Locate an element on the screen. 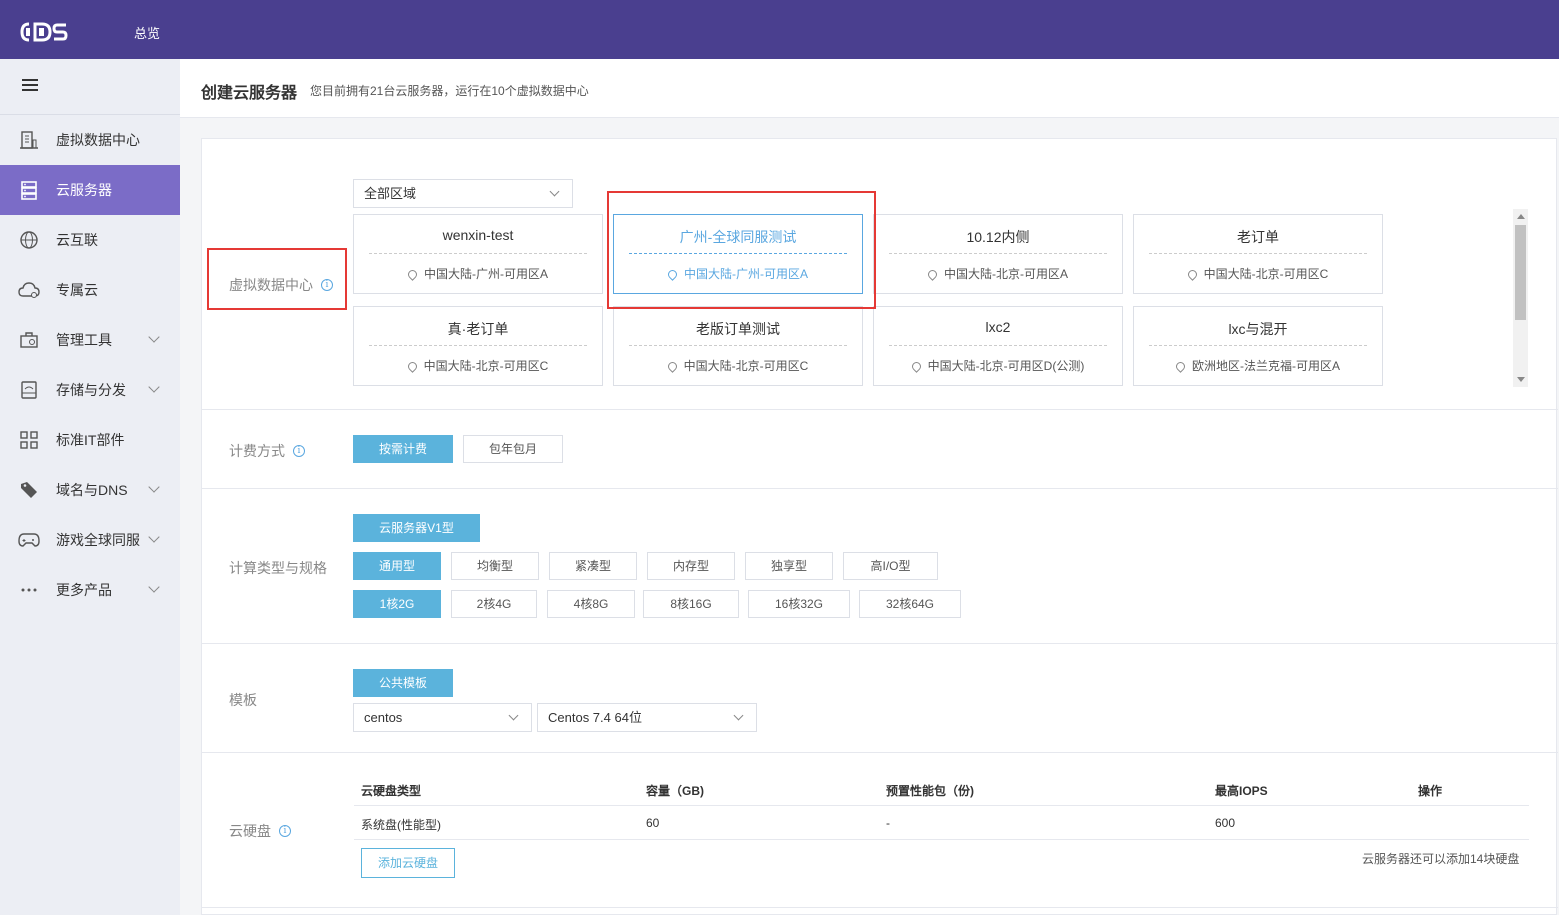  compute-label: 计算类型与规格 is located at coordinates (278, 568).